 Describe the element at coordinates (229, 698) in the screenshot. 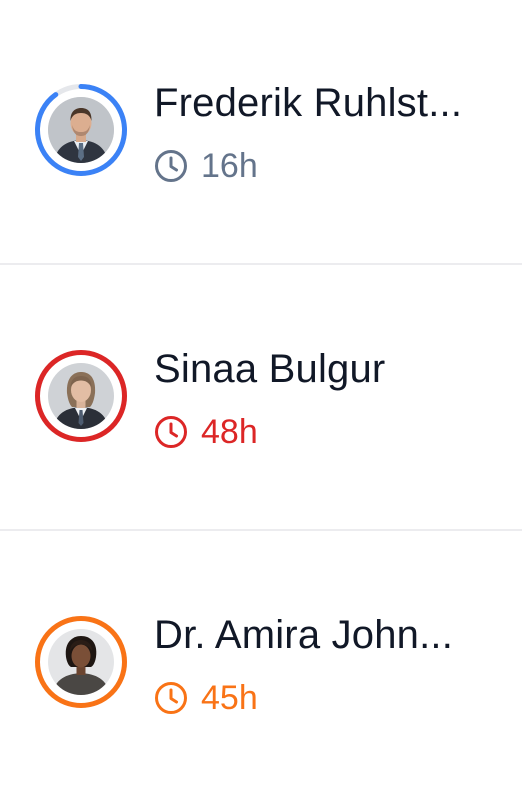

I see `hours-label: 45h` at that location.